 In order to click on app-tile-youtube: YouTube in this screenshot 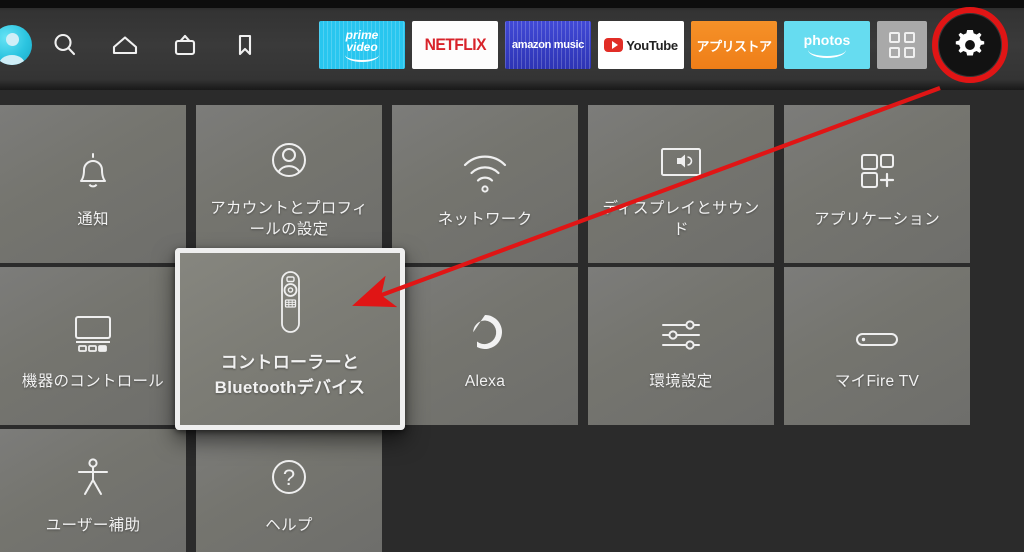, I will do `click(641, 45)`.